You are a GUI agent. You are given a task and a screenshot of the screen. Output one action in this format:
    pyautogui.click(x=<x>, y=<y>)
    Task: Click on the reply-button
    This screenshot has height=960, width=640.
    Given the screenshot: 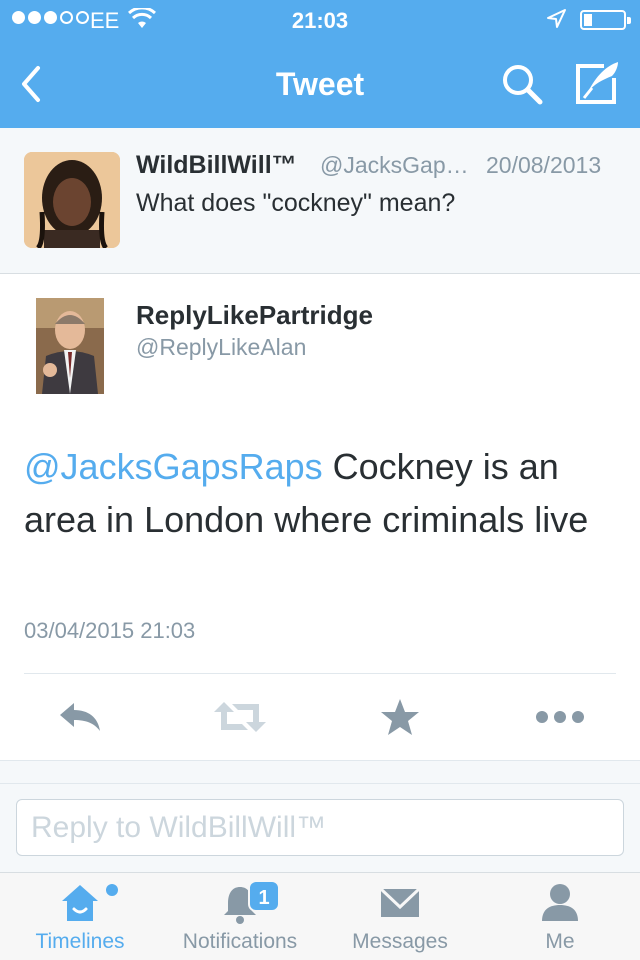 What is the action you would take?
    pyautogui.click(x=80, y=717)
    